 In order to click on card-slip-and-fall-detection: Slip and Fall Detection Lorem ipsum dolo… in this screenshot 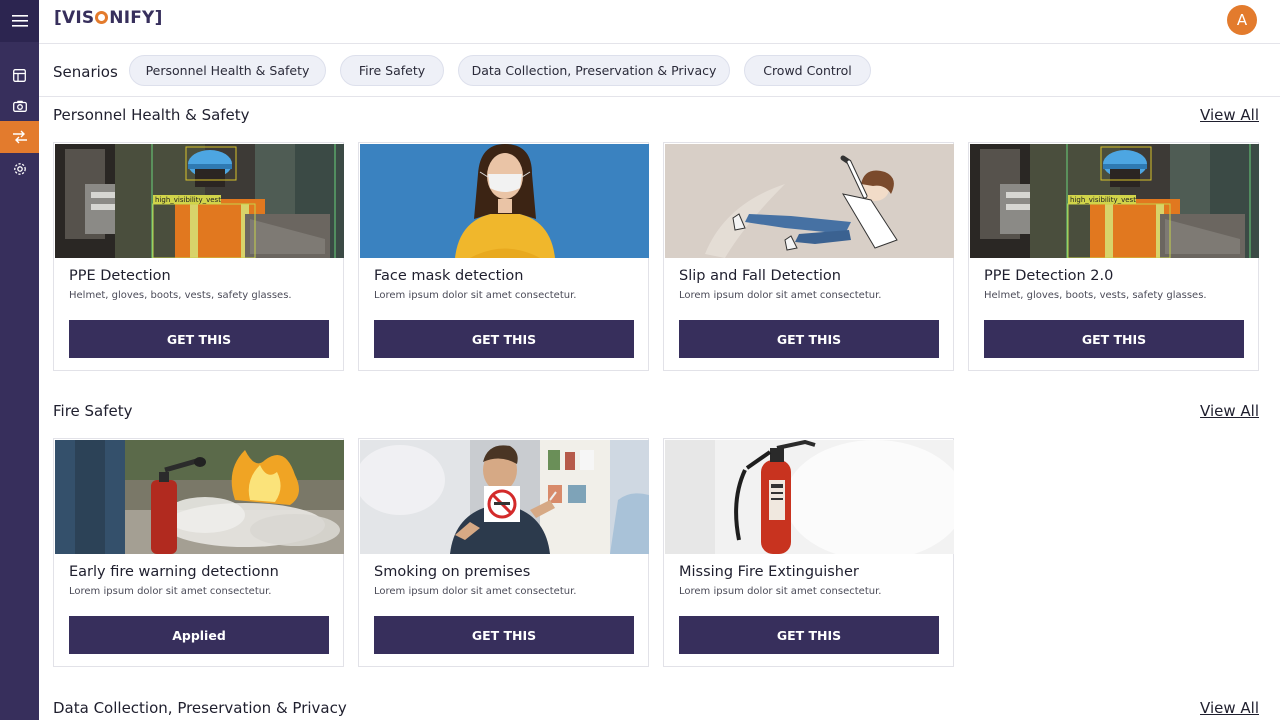, I will do `click(808, 256)`.